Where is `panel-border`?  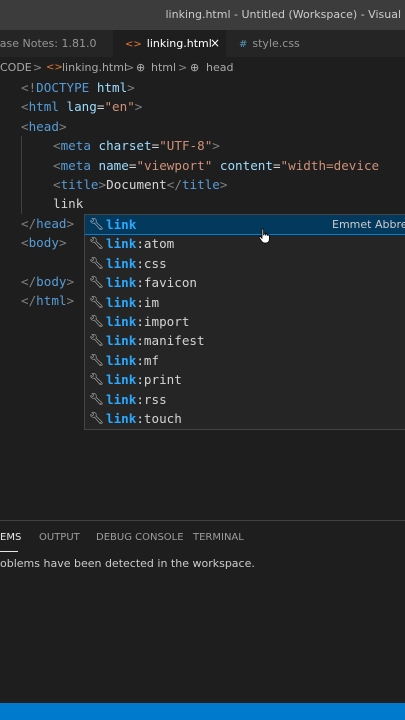
panel-border is located at coordinates (202, 520).